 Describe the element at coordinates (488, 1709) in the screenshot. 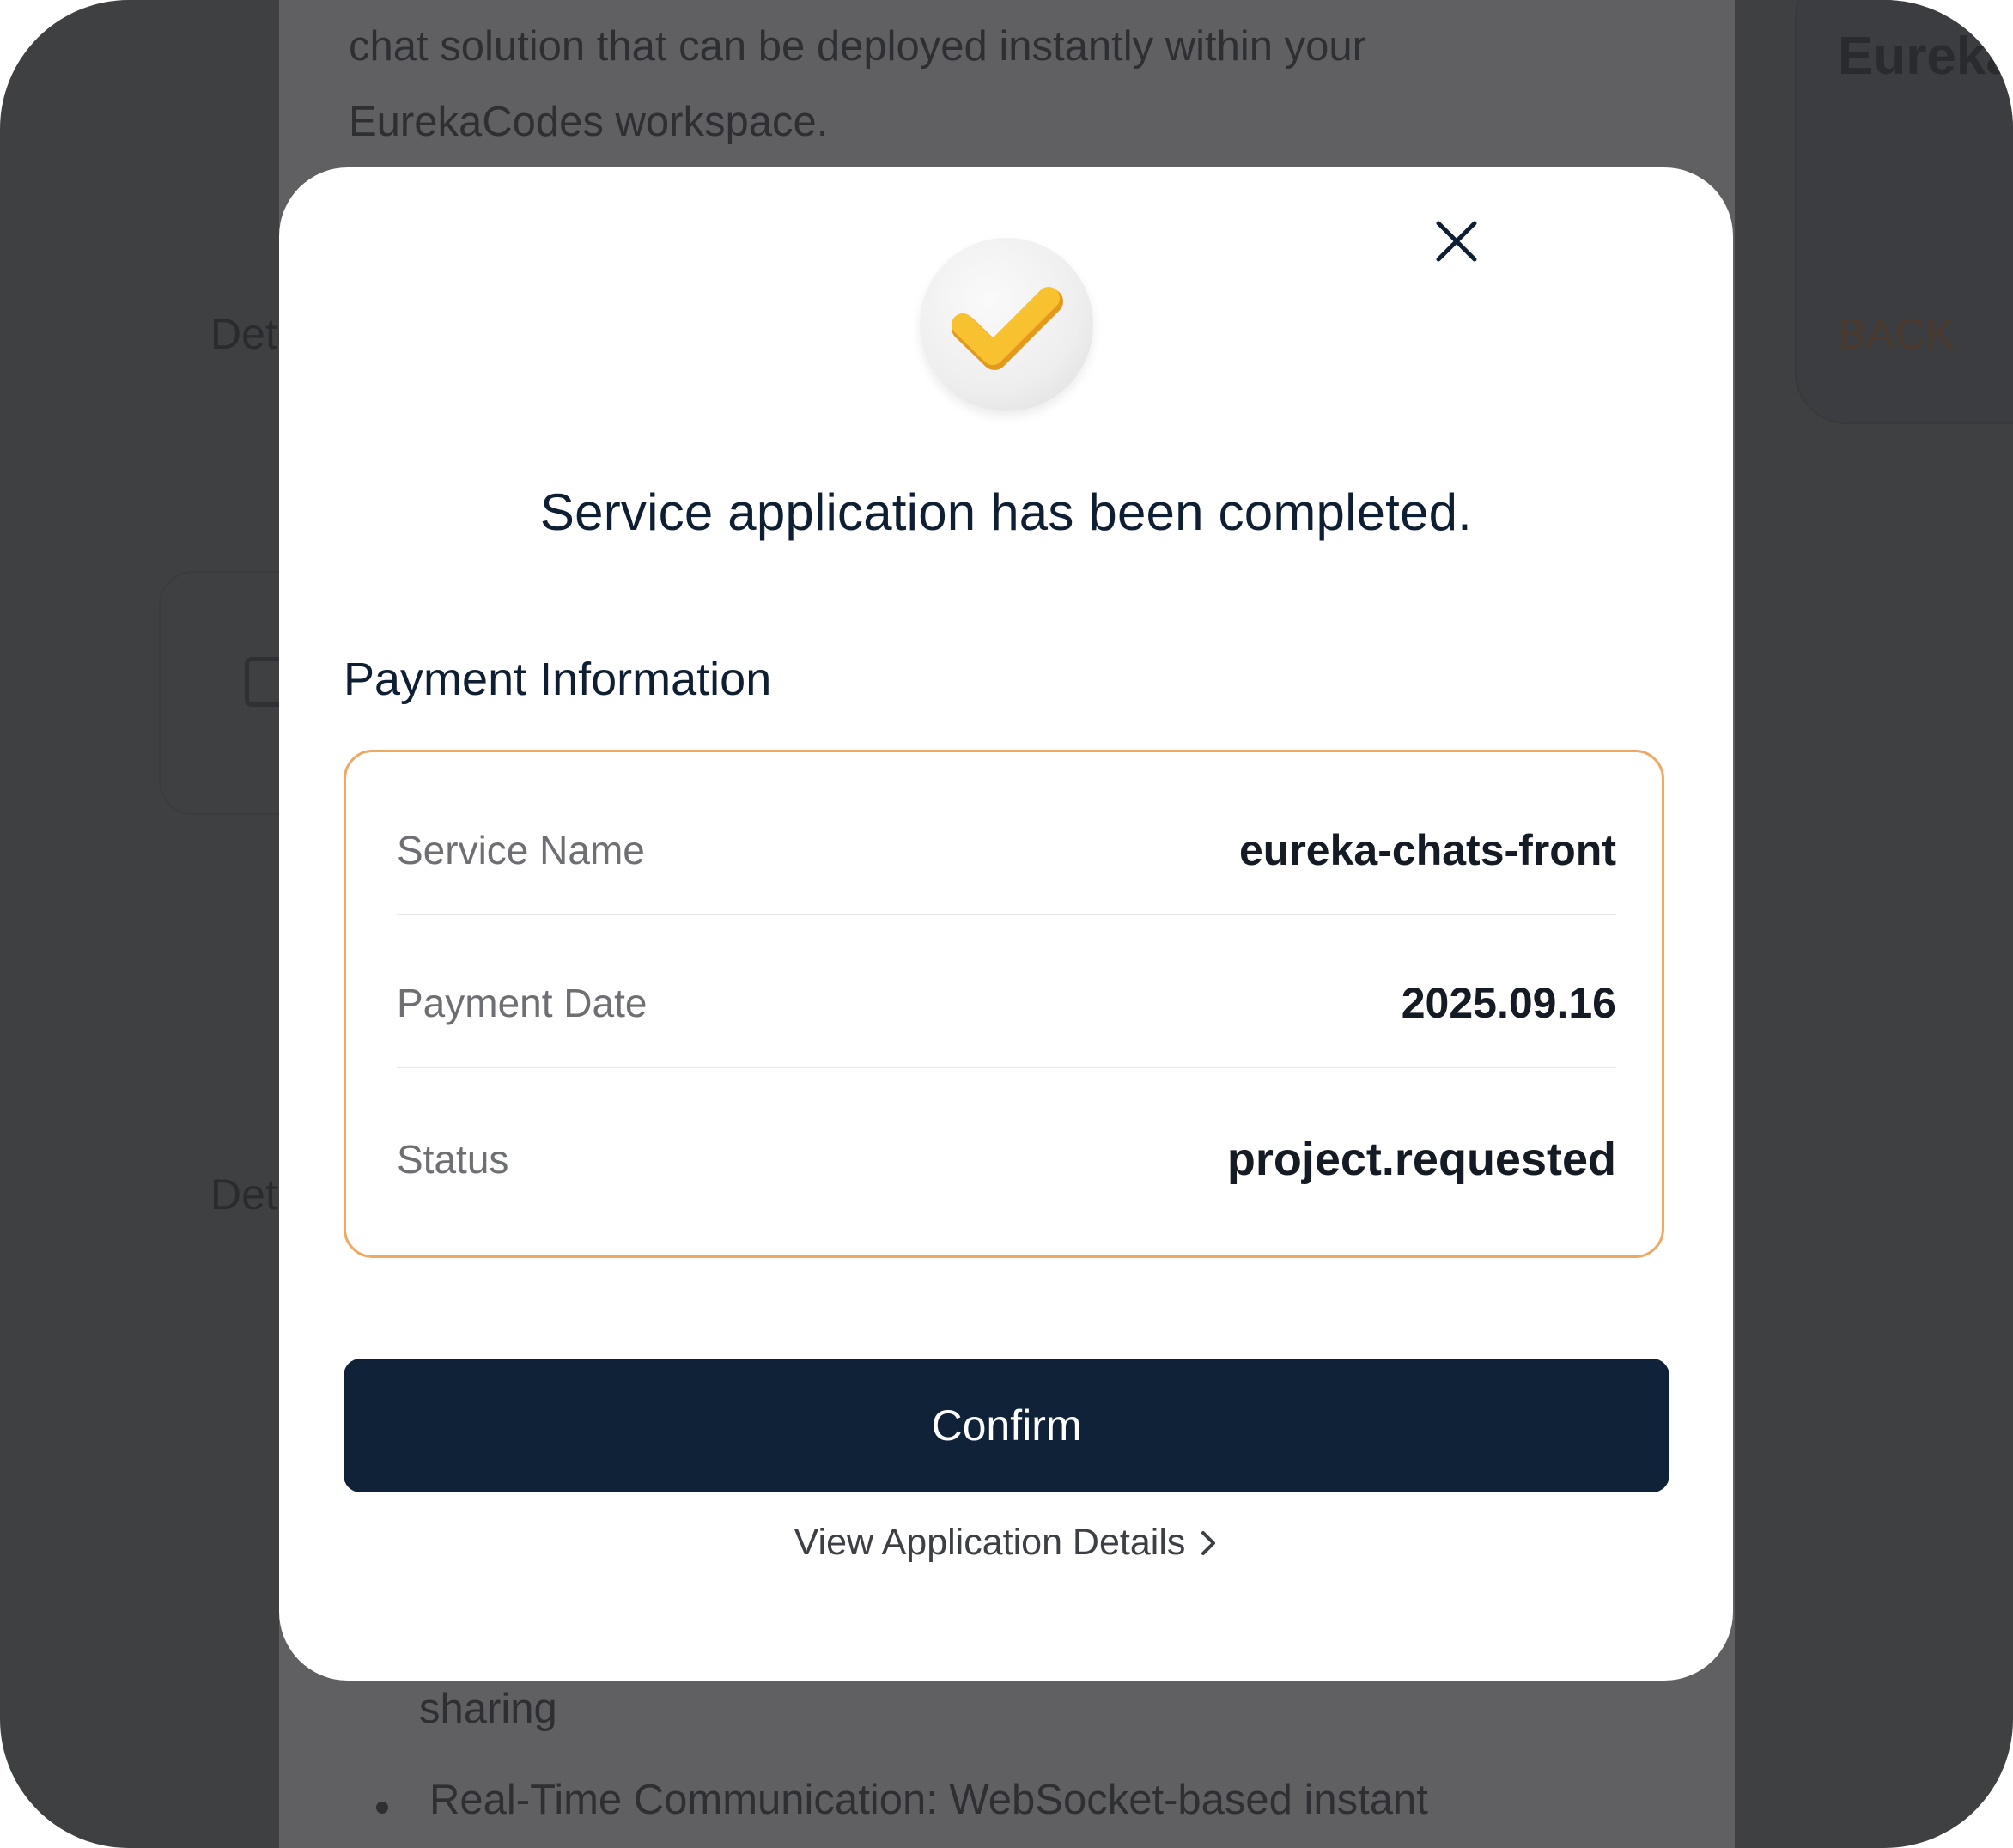

I see `background-list-fragment: sharing` at that location.